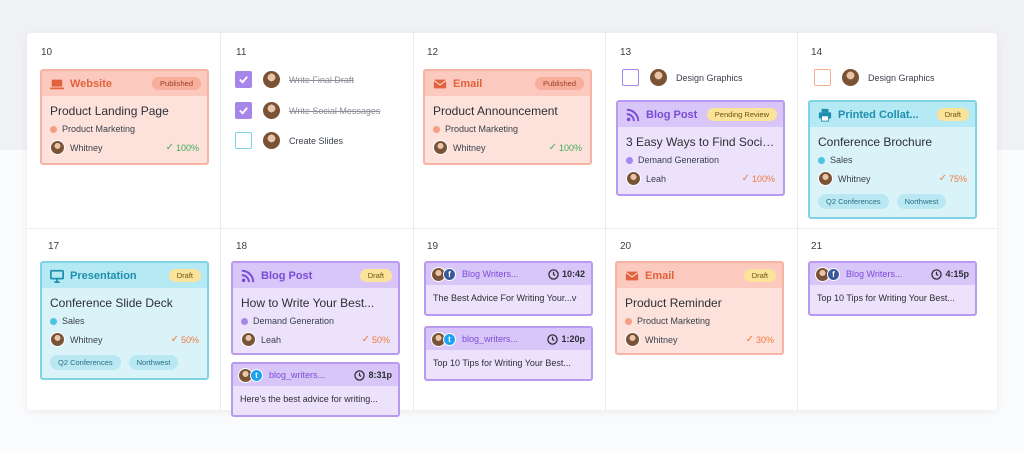 This screenshot has width=1024, height=453. Describe the element at coordinates (57, 84) in the screenshot. I see `laptop-icon` at that location.